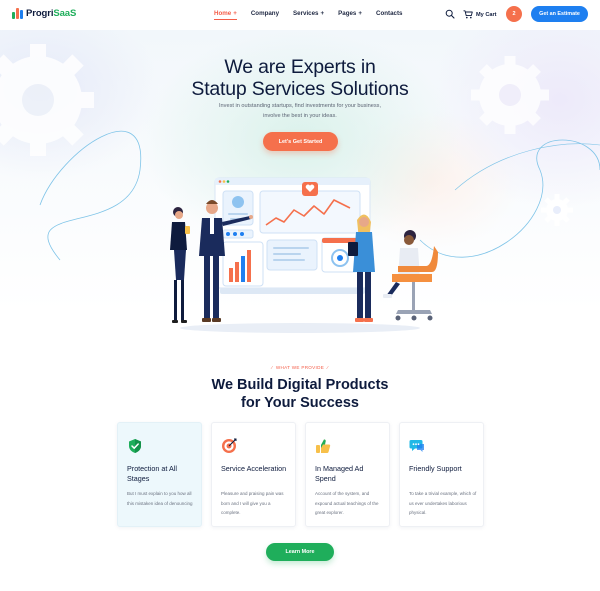  Describe the element at coordinates (416, 446) in the screenshot. I see `chat-bubble-icon` at that location.